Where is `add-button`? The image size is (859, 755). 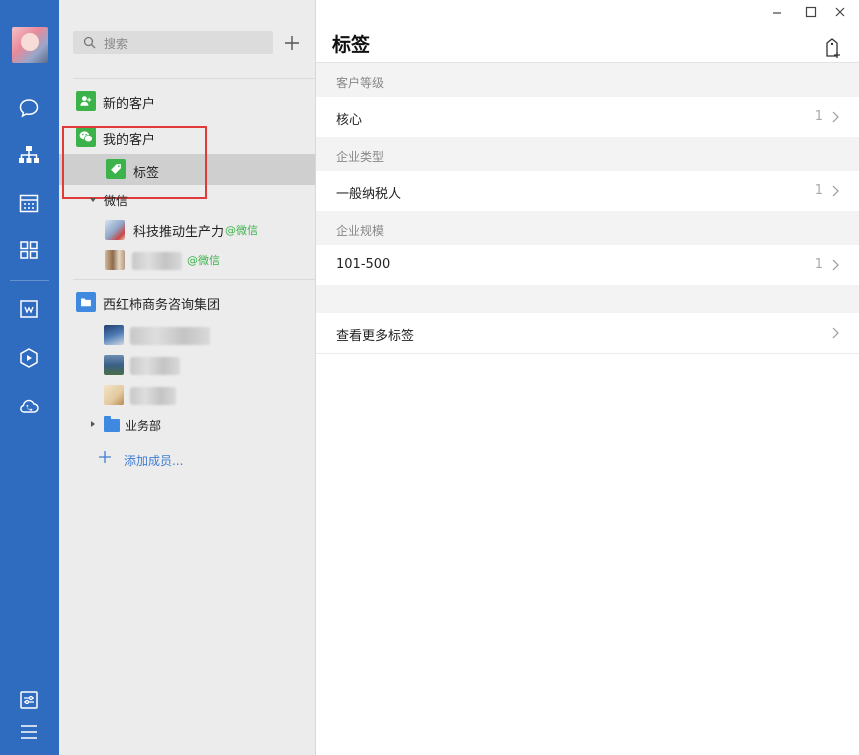
add-button is located at coordinates (292, 42).